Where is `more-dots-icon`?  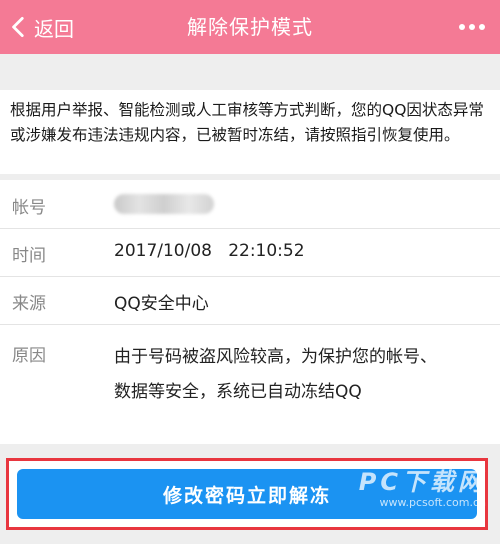
more-dots-icon is located at coordinates (472, 27).